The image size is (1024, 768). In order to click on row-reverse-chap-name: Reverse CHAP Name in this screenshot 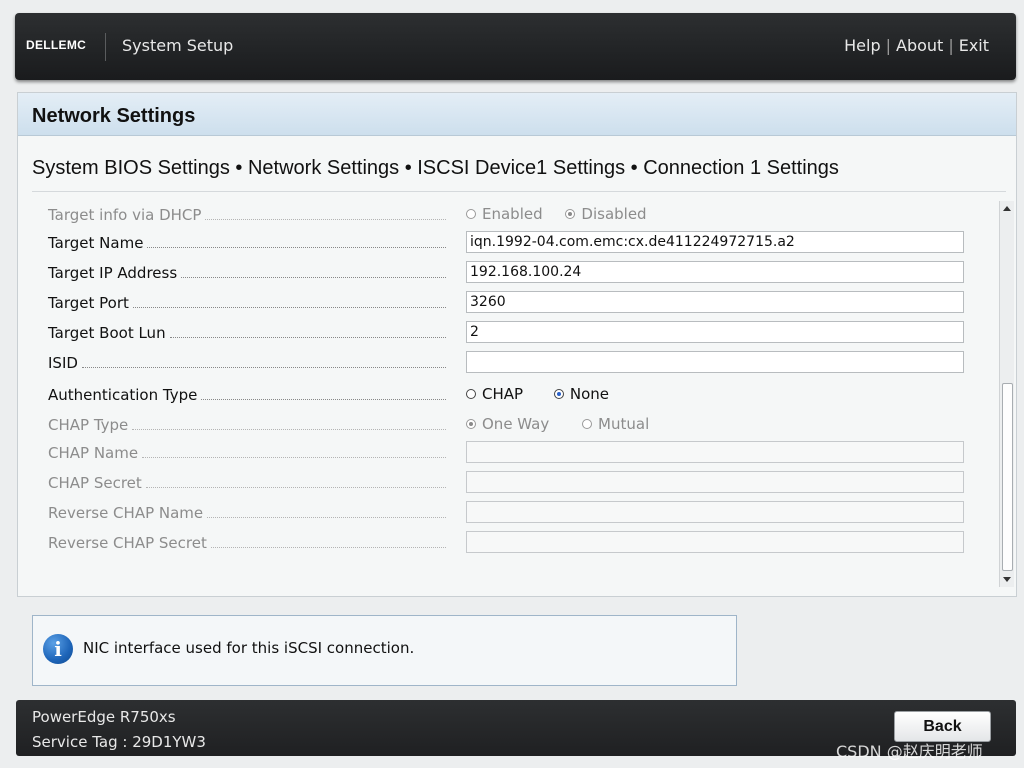, I will do `click(508, 513)`.